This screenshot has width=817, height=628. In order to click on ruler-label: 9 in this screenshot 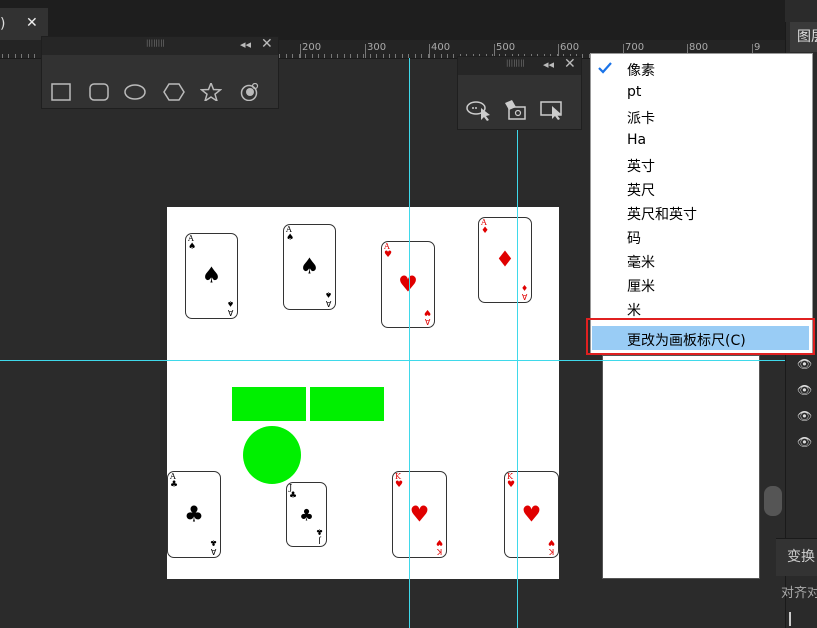, I will do `click(757, 47)`.